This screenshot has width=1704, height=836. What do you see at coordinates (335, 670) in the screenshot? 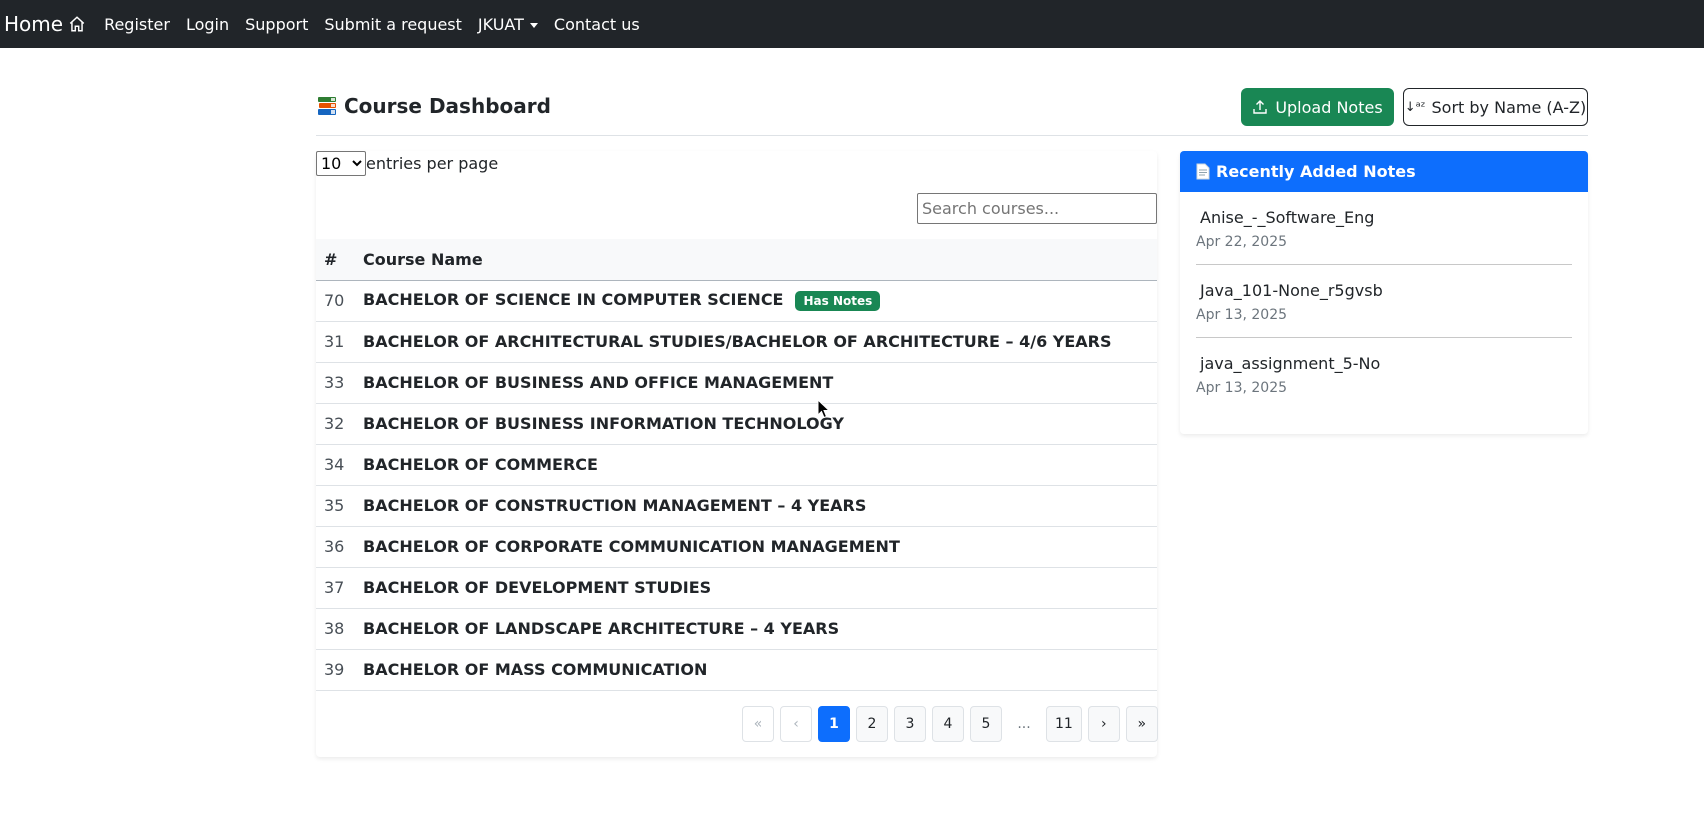
I see `row-id: 39` at bounding box center [335, 670].